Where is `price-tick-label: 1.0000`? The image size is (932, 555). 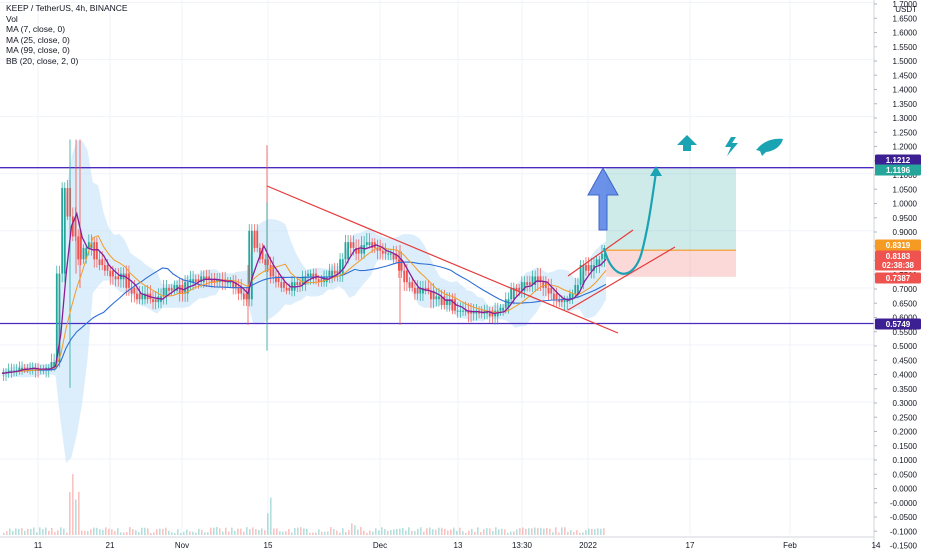 price-tick-label: 1.0000 is located at coordinates (905, 204).